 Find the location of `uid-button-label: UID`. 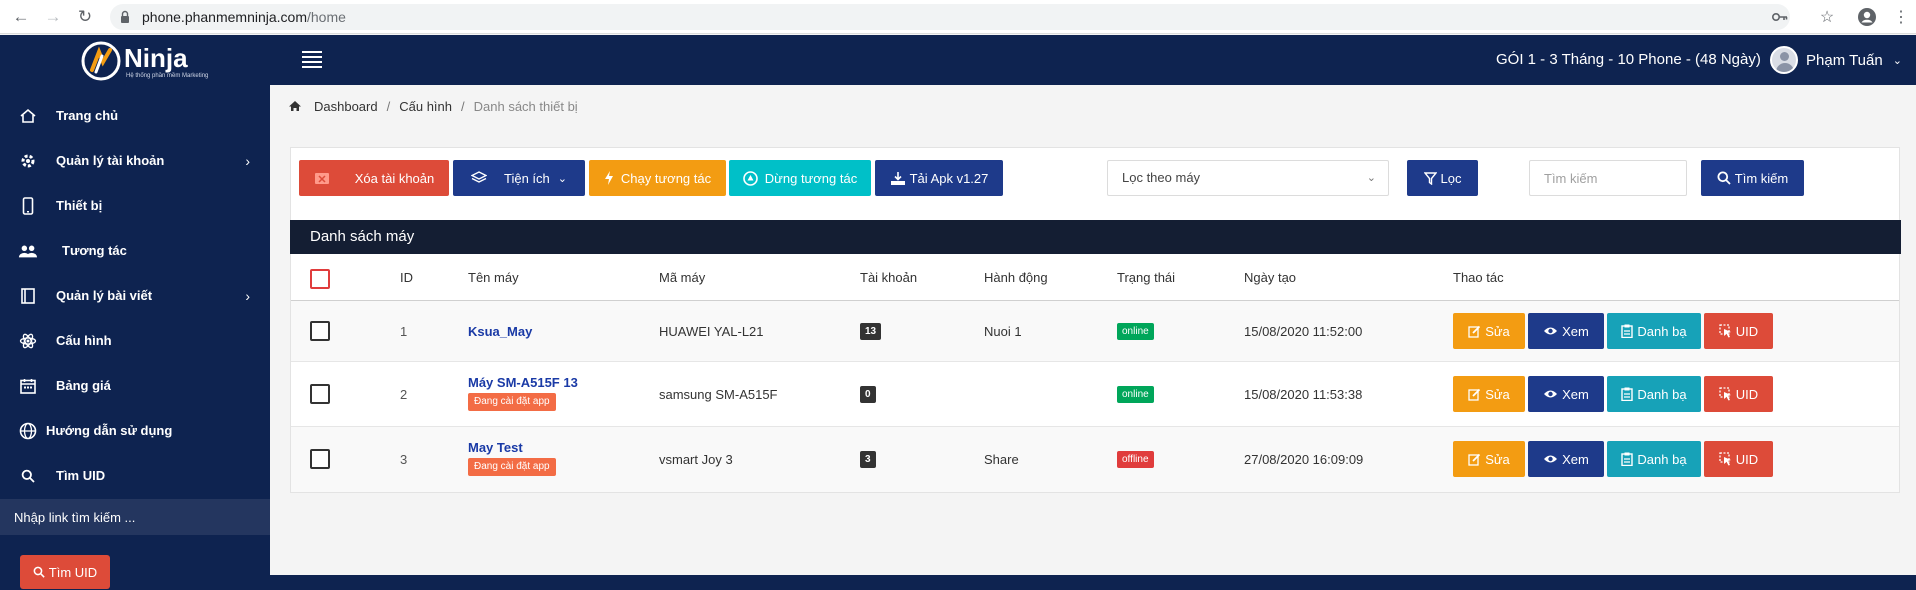

uid-button-label: UID is located at coordinates (1747, 331).